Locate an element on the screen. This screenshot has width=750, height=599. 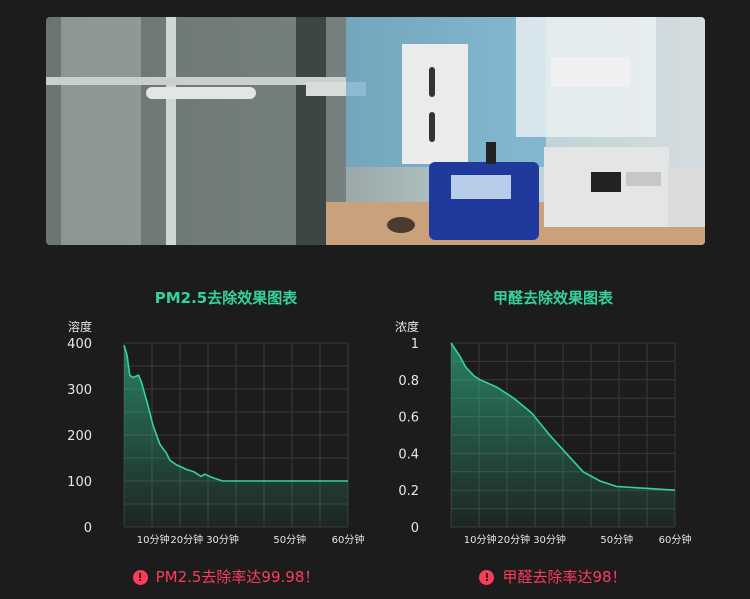
y-tick-label: 300 is located at coordinates (79, 390).